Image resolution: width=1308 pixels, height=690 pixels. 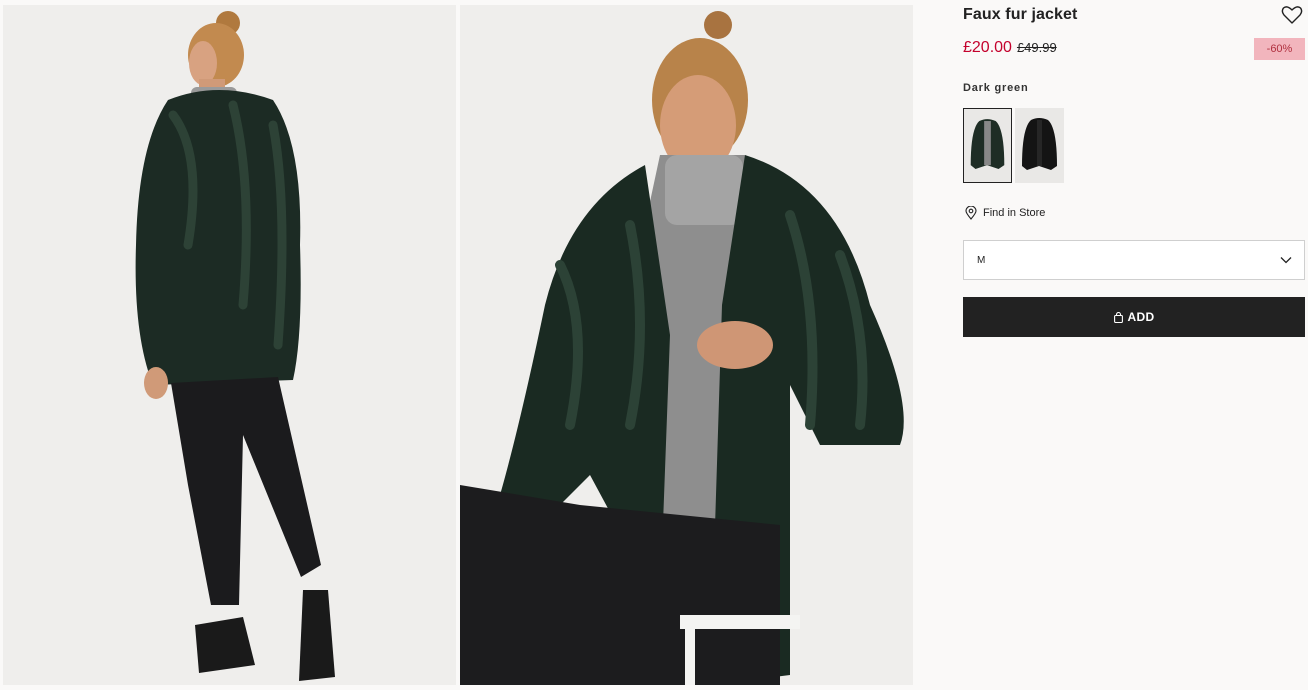 I want to click on swatch-dark-green, so click(x=987, y=145).